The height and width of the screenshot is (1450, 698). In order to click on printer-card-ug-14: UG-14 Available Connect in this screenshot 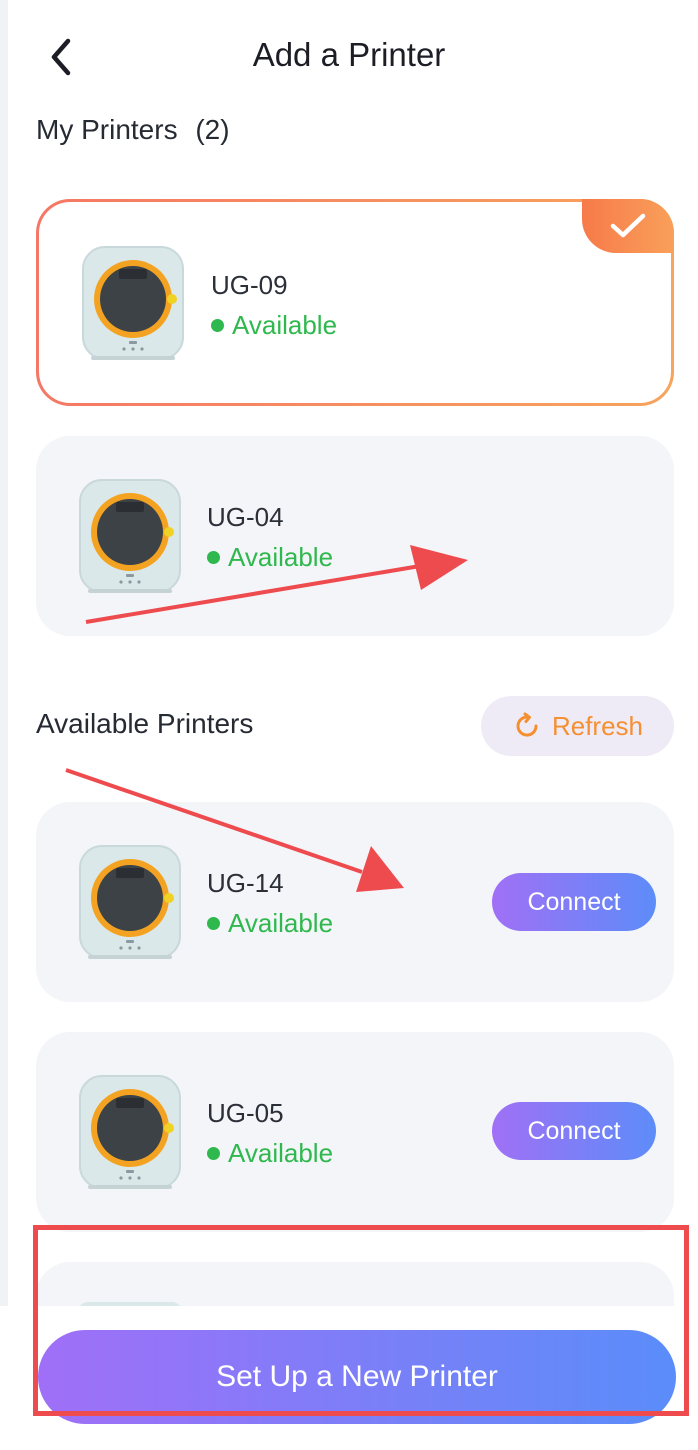, I will do `click(355, 902)`.